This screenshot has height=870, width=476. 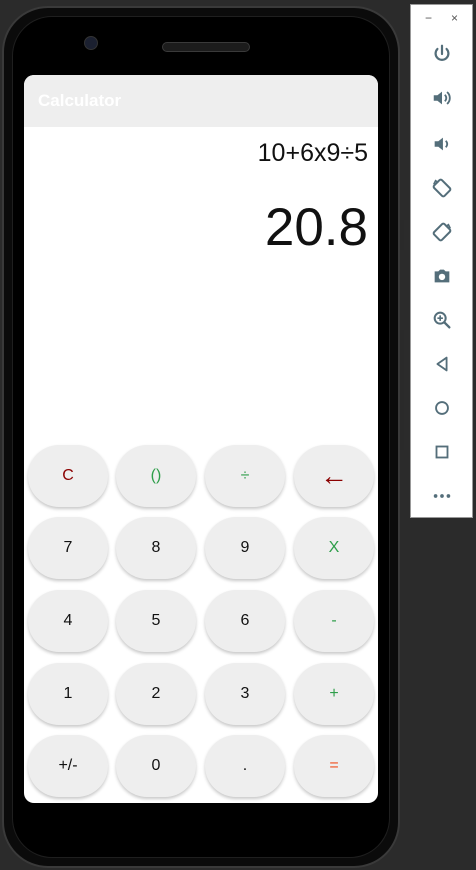 I want to click on rotate-right-icon, so click(x=442, y=232).